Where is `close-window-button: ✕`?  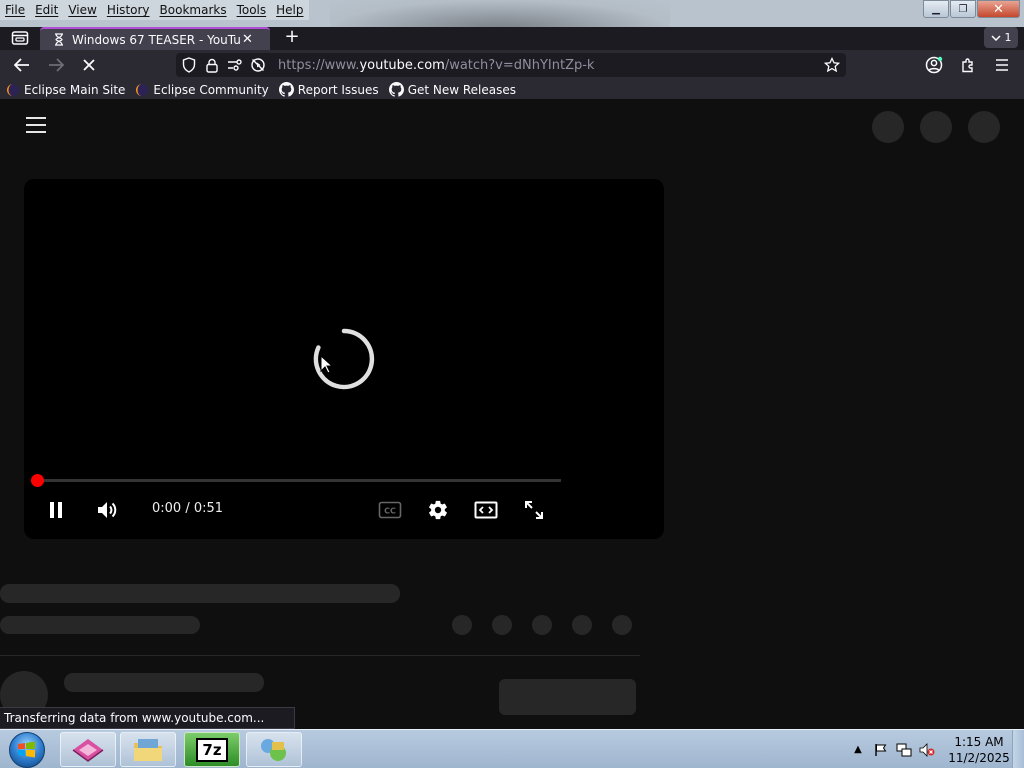
close-window-button: ✕ is located at coordinates (998, 9).